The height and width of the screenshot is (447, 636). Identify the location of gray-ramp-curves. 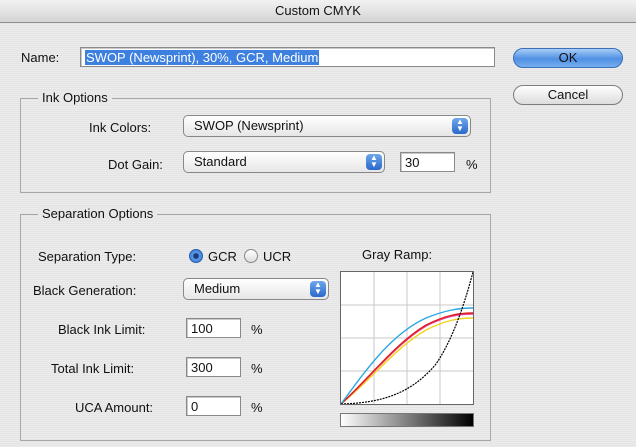
(407, 338).